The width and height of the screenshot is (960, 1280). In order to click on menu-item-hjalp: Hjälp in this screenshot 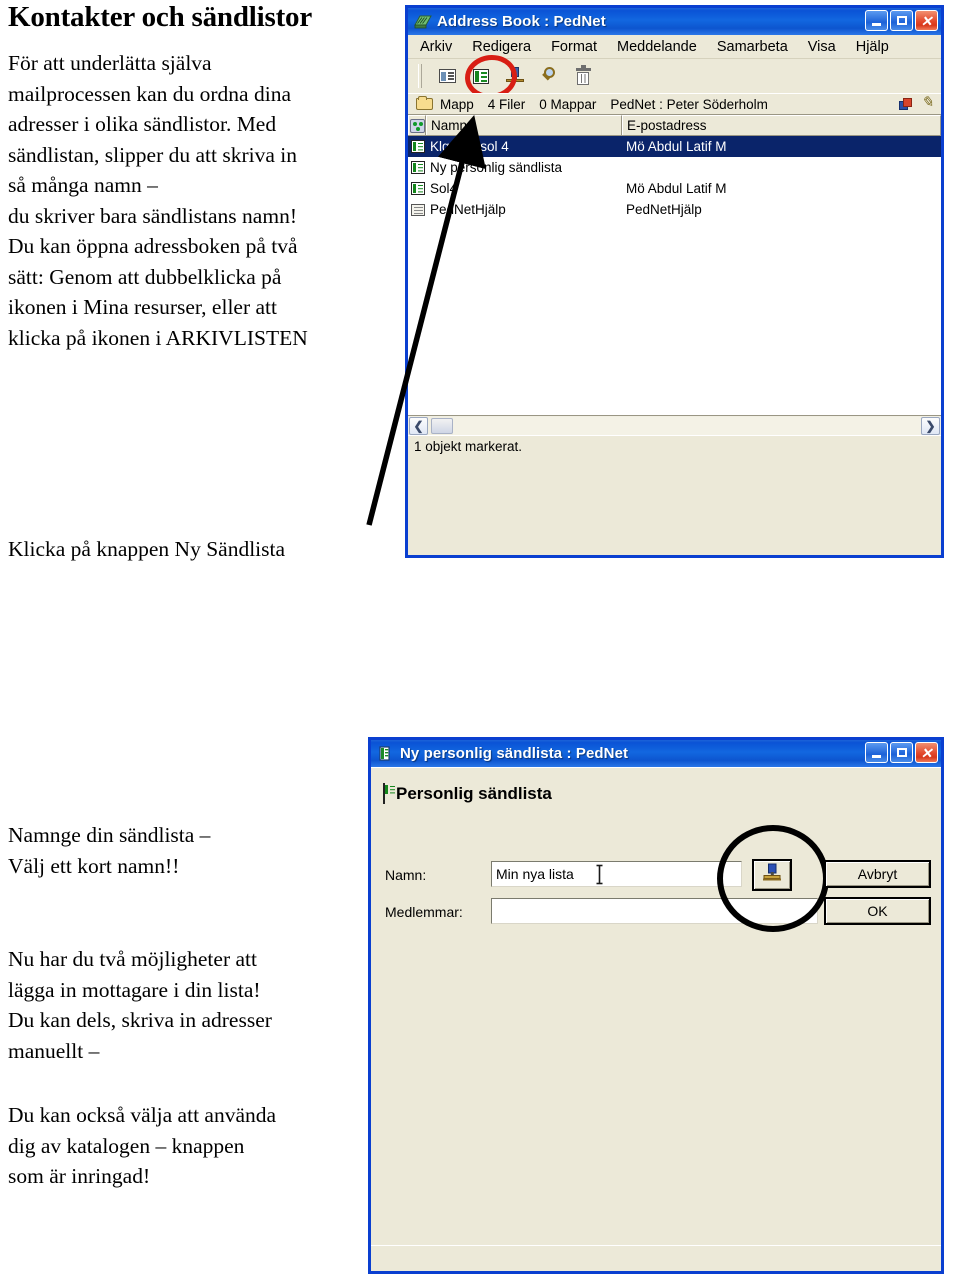, I will do `click(872, 47)`.